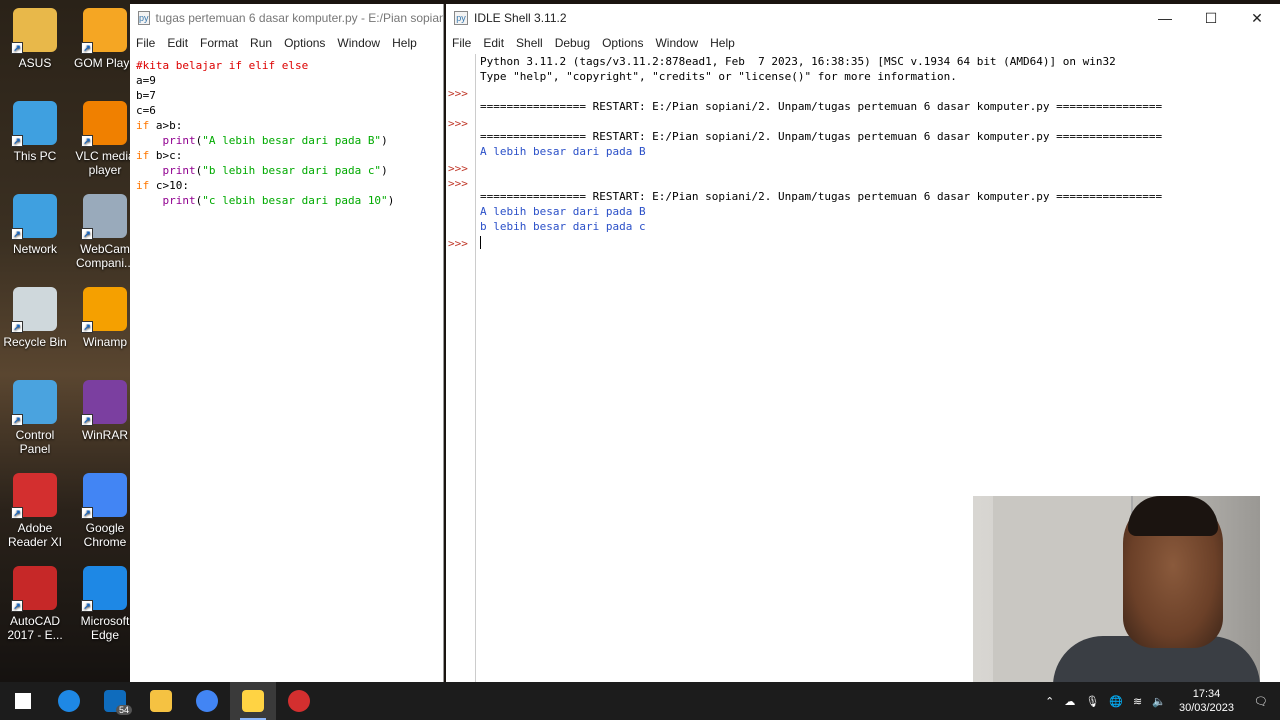 Image resolution: width=1280 pixels, height=720 pixels. Describe the element at coordinates (1049, 701) in the screenshot. I see `chevron-up-icon: ⌃` at that location.